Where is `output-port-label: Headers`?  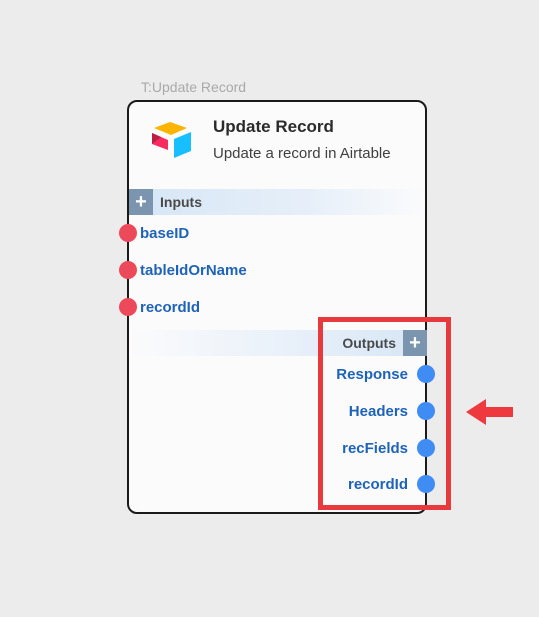 output-port-label: Headers is located at coordinates (378, 411).